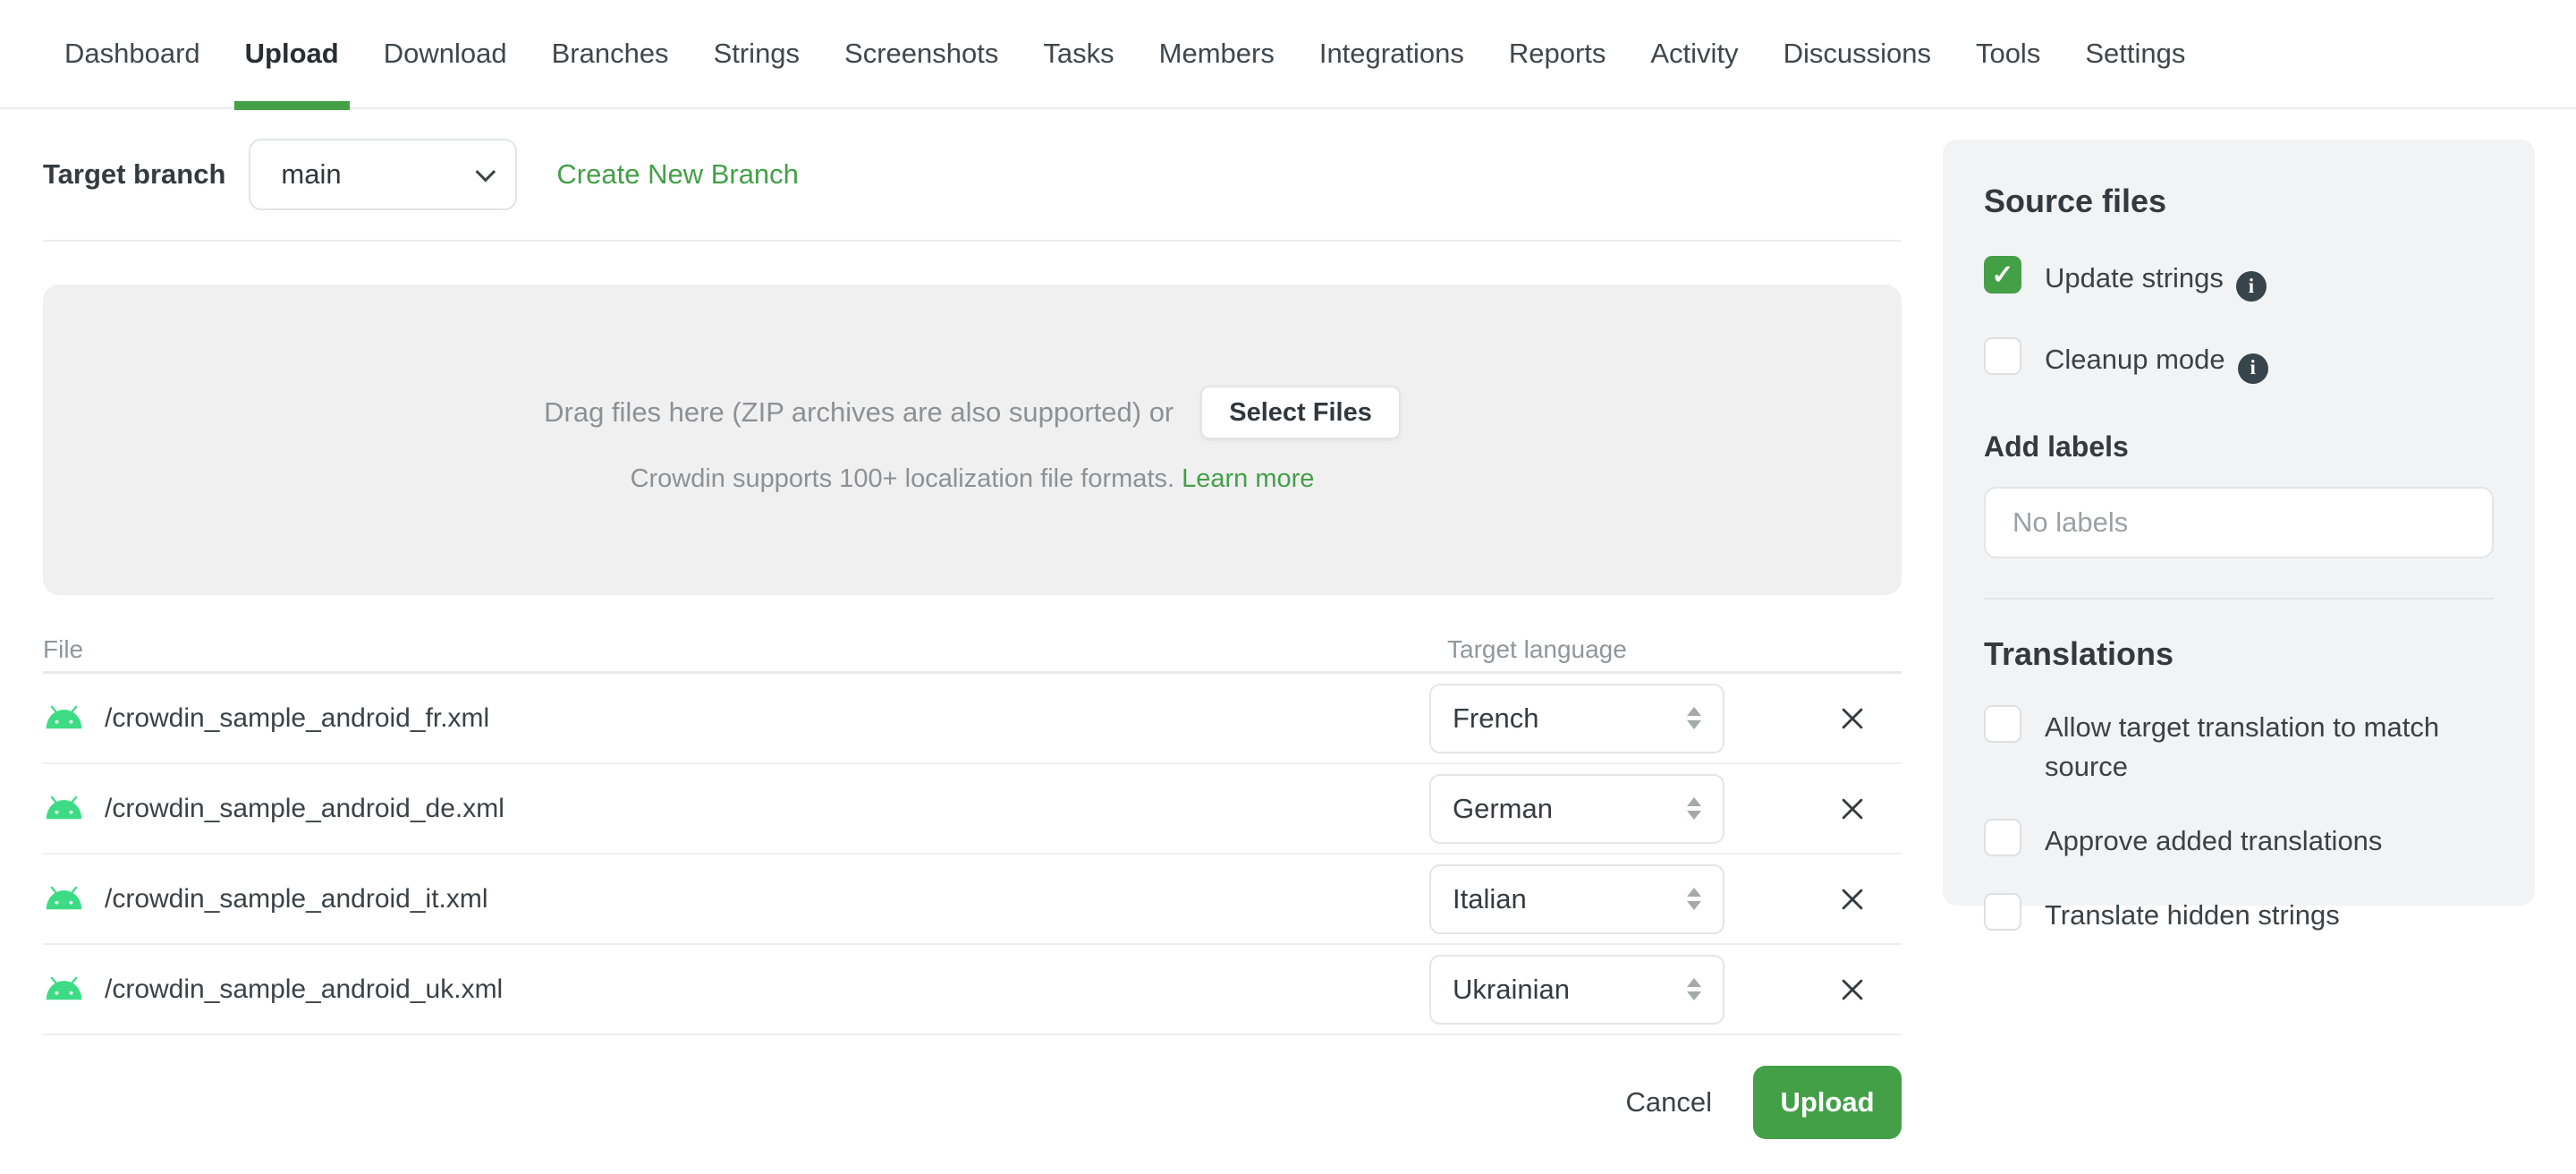  What do you see at coordinates (296, 898) in the screenshot?
I see `file-name: /crowdin_sample_android_it.xml` at bounding box center [296, 898].